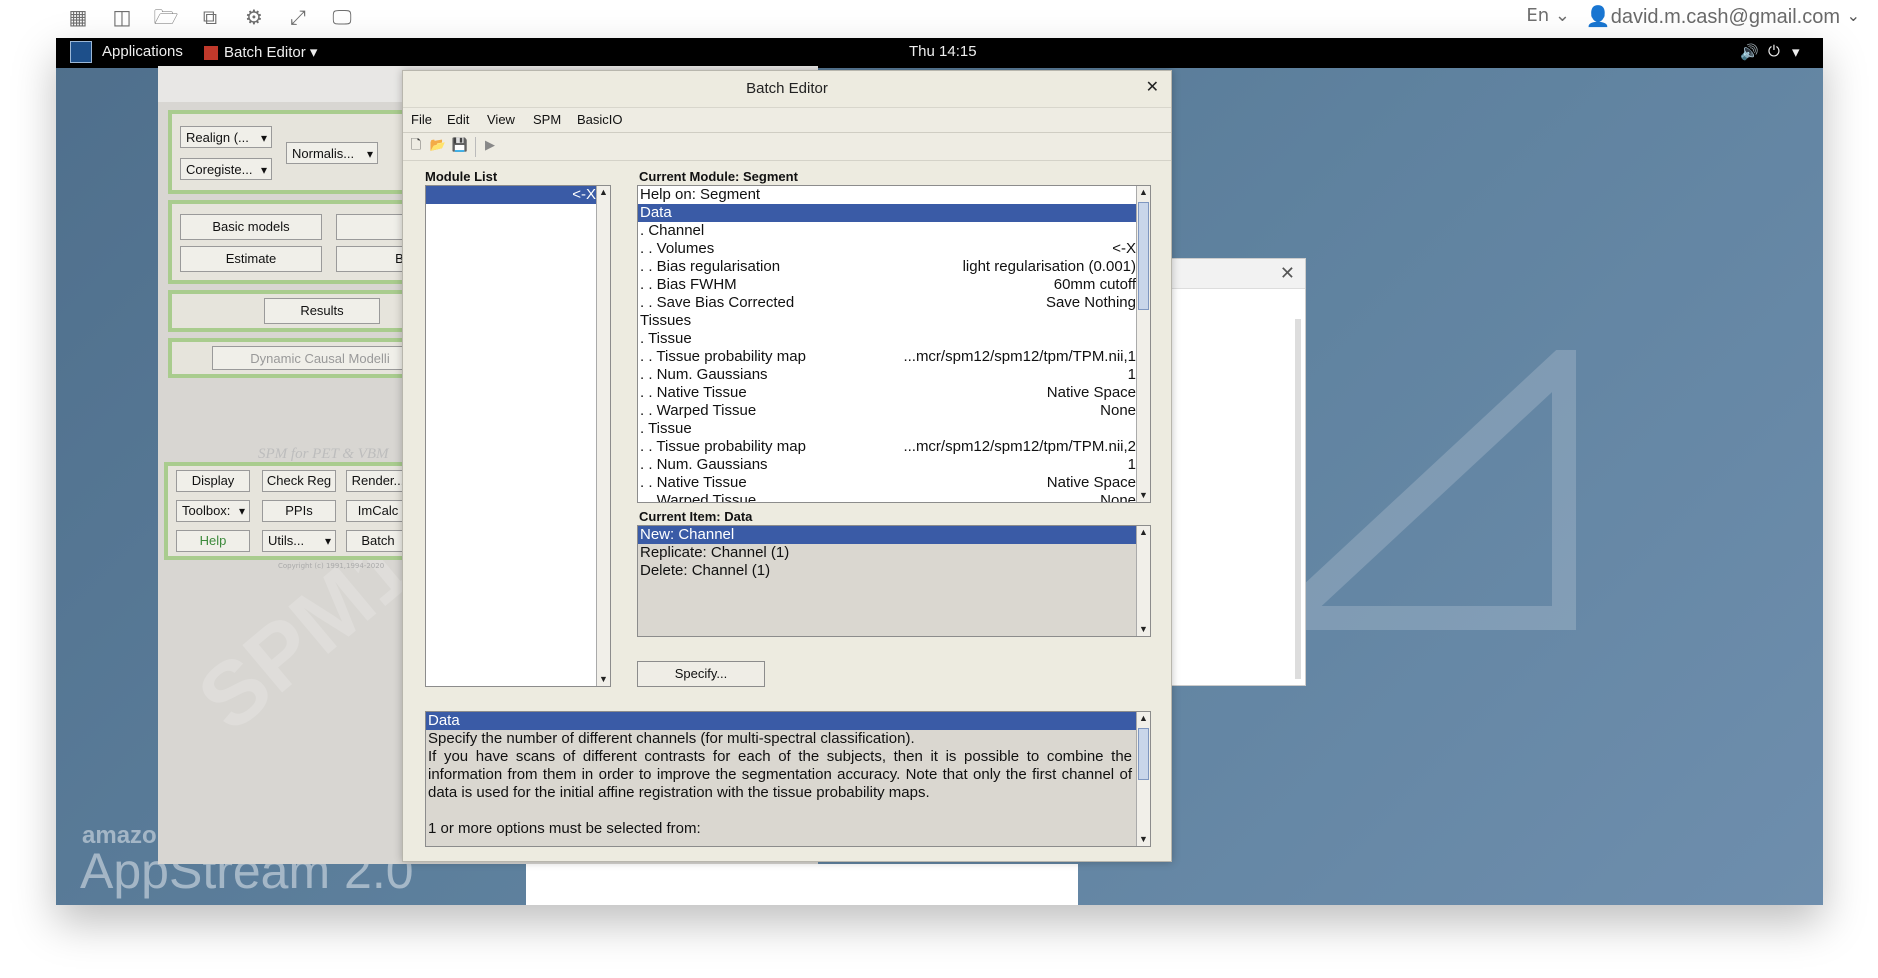  I want to click on module-row-text: Help on: Segment, so click(700, 194).